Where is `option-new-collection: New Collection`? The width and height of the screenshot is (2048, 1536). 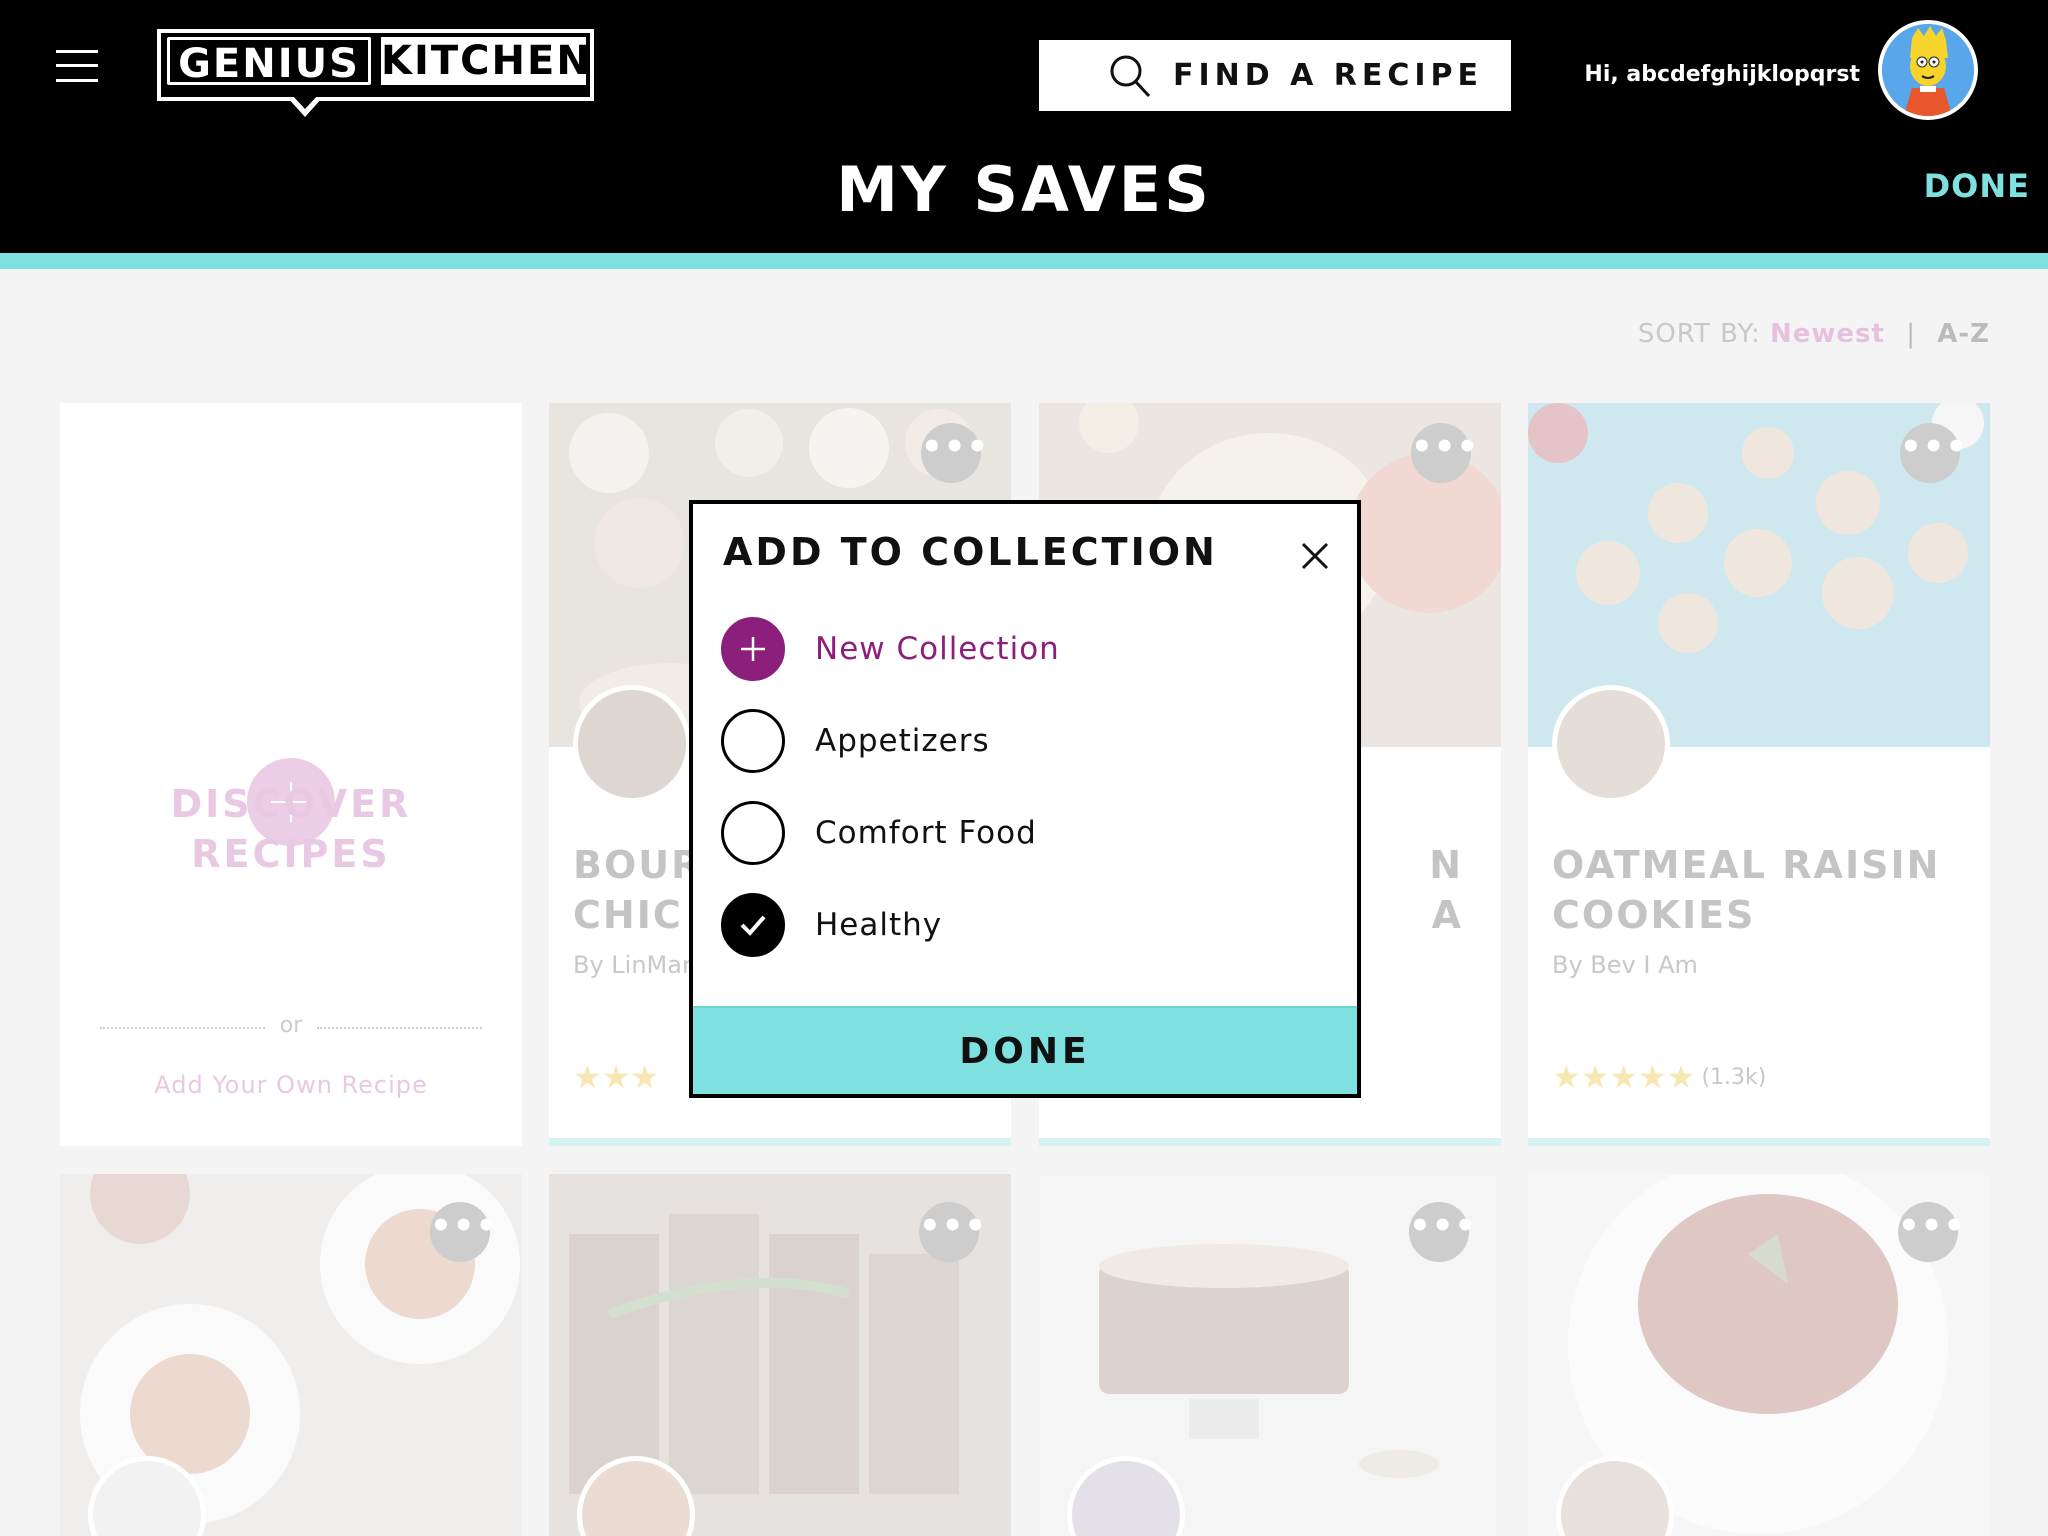 option-new-collection: New Collection is located at coordinates (1021, 651).